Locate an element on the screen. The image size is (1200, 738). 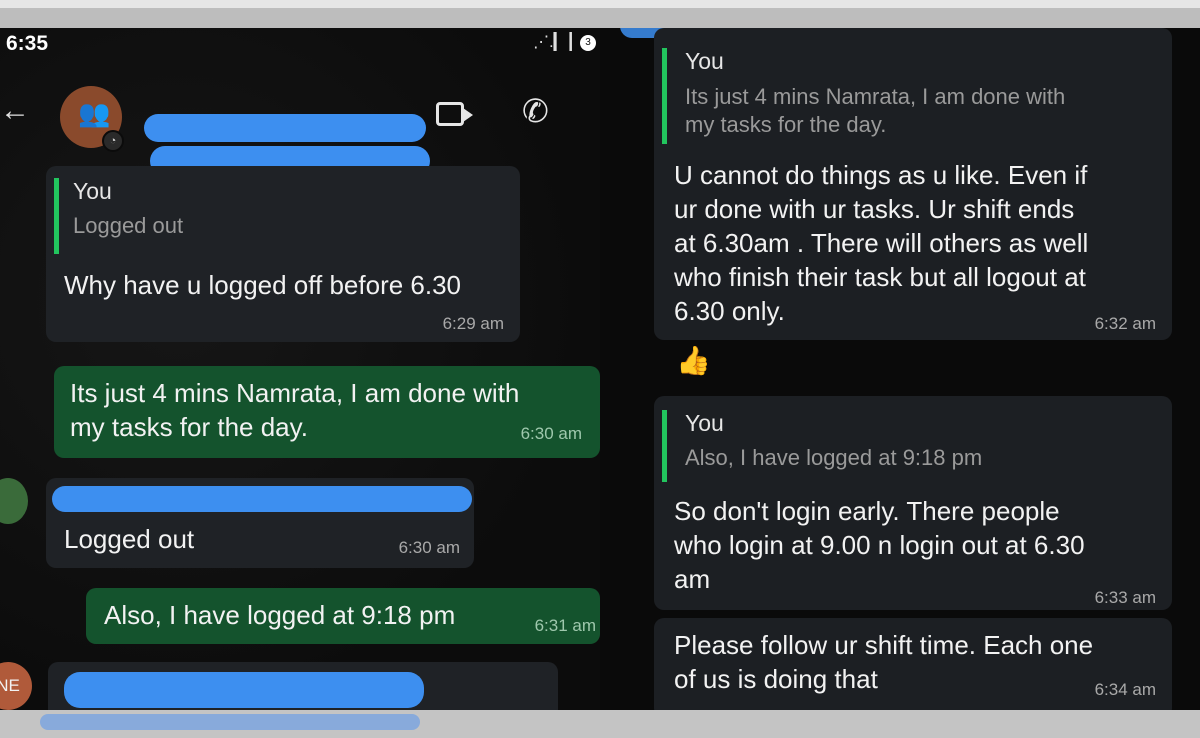
message-line: Please follow ur shift time. Each one is located at coordinates (884, 645).